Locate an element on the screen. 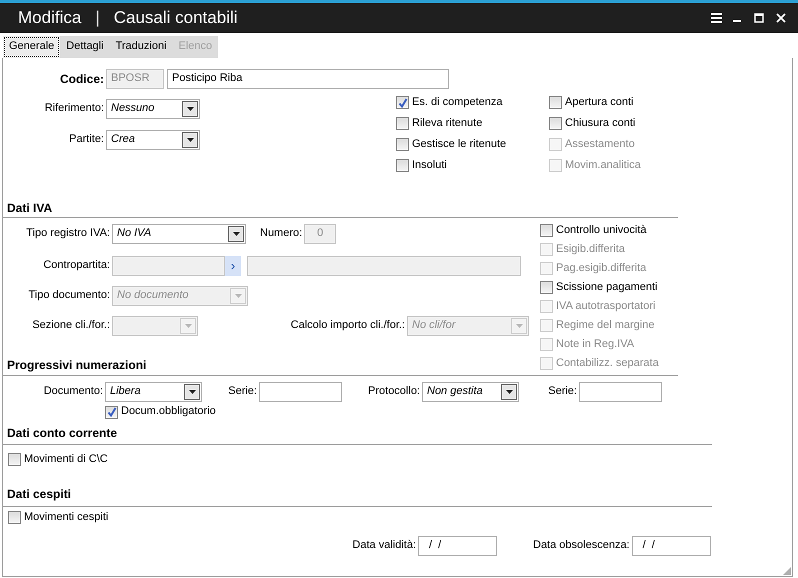  checkbox-label: Regime del margine is located at coordinates (605, 325).